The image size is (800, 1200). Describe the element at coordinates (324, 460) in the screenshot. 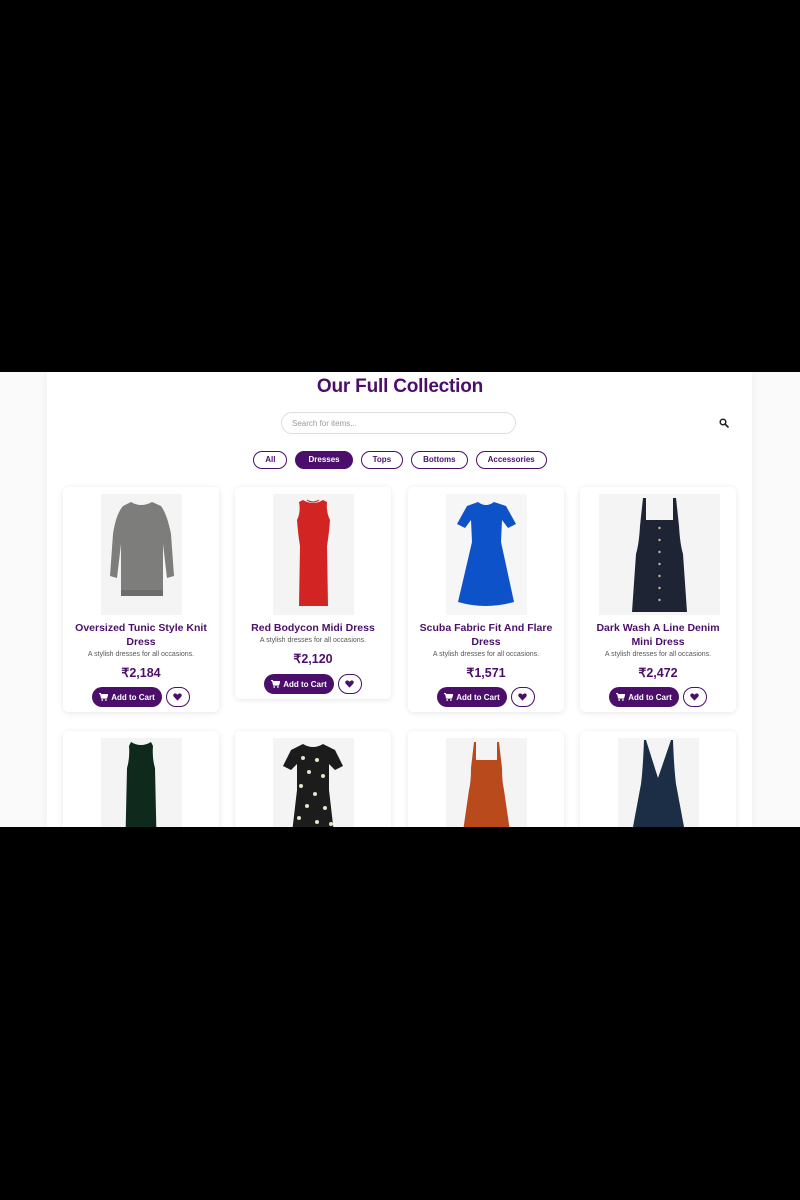

I see `filter-dresses: Dresses` at that location.